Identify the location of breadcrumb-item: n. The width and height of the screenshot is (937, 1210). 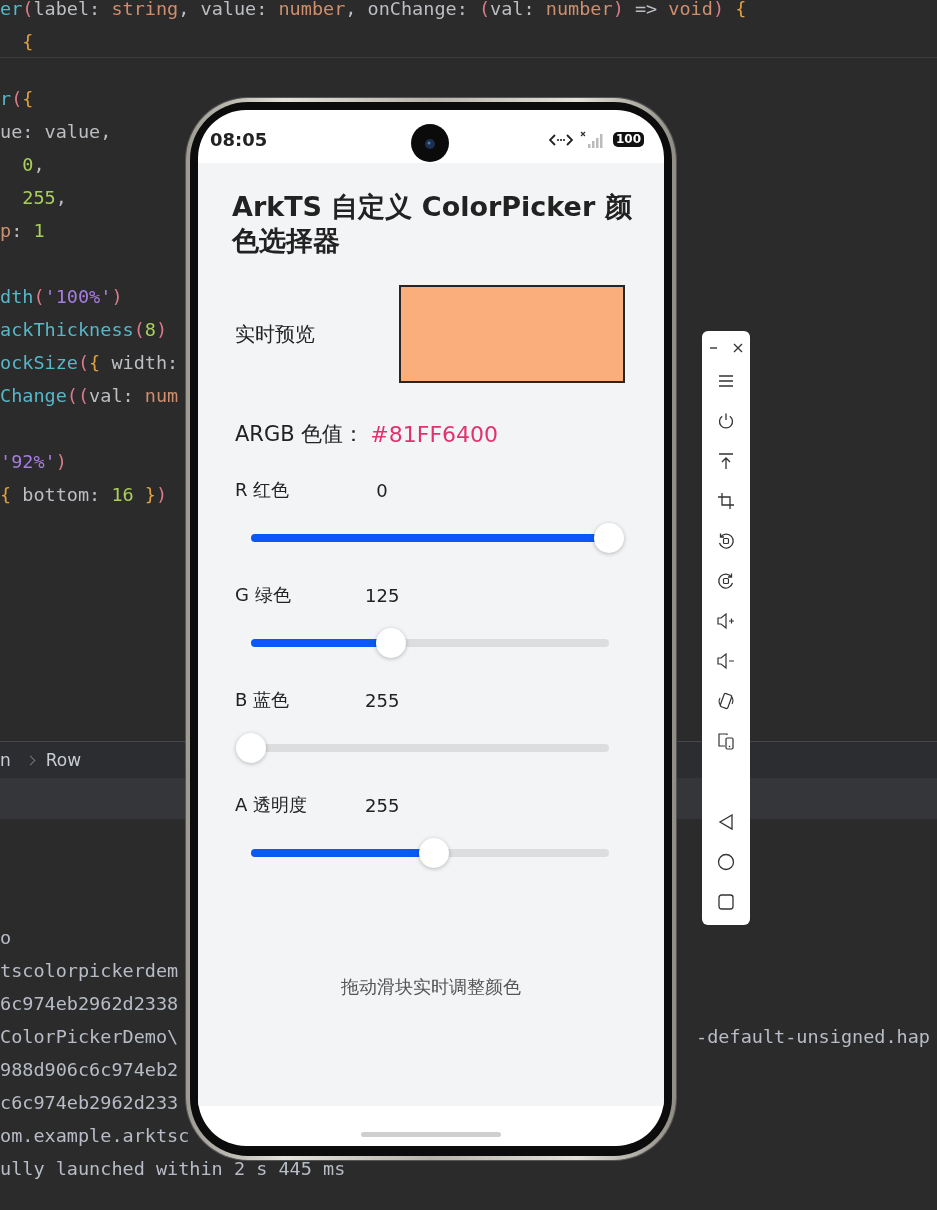
(5, 760).